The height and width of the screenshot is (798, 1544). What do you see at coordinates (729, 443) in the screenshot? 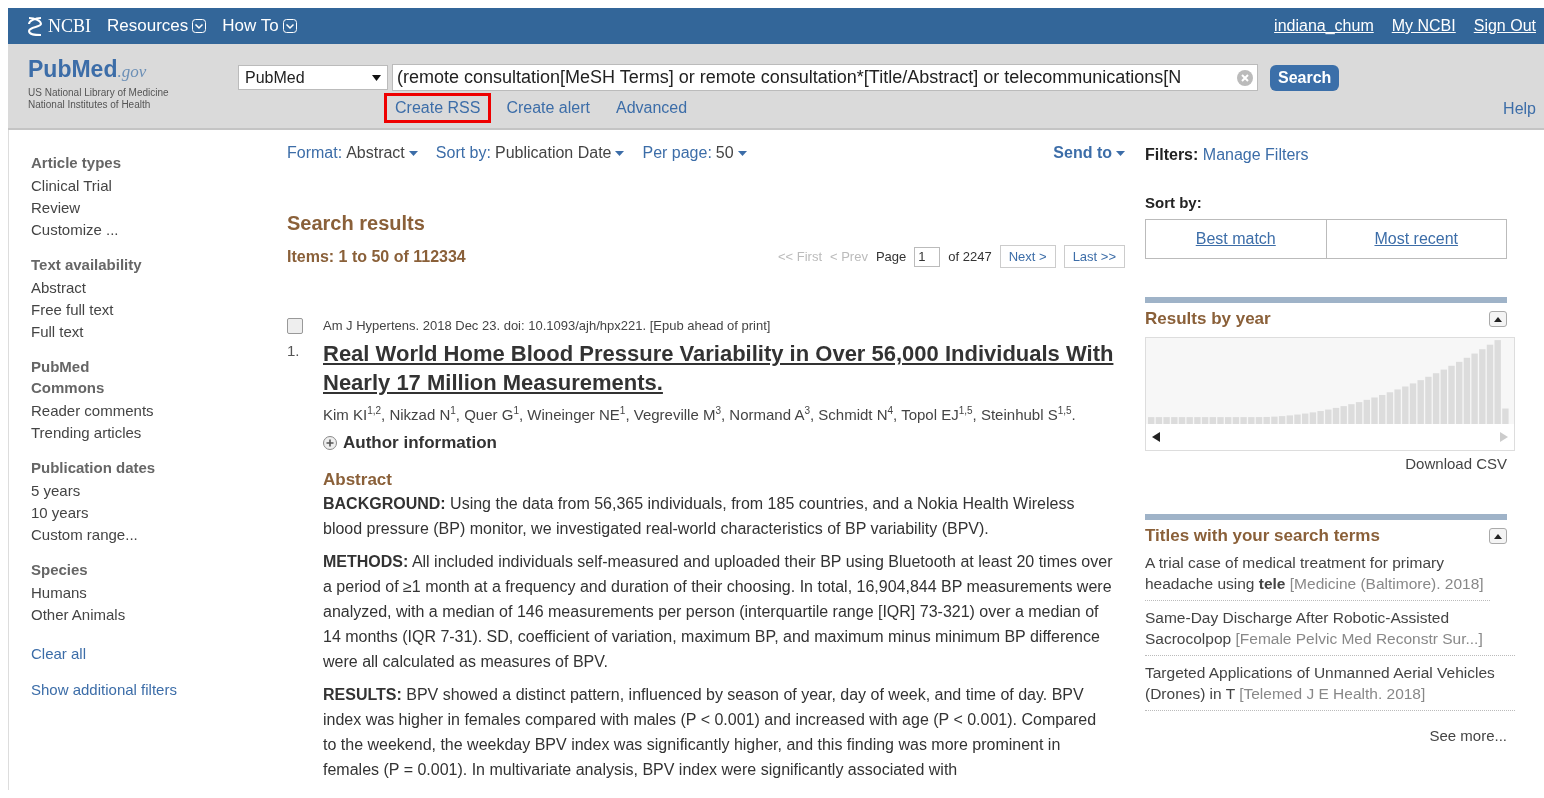
I see `author-information-toggle: Author information` at bounding box center [729, 443].